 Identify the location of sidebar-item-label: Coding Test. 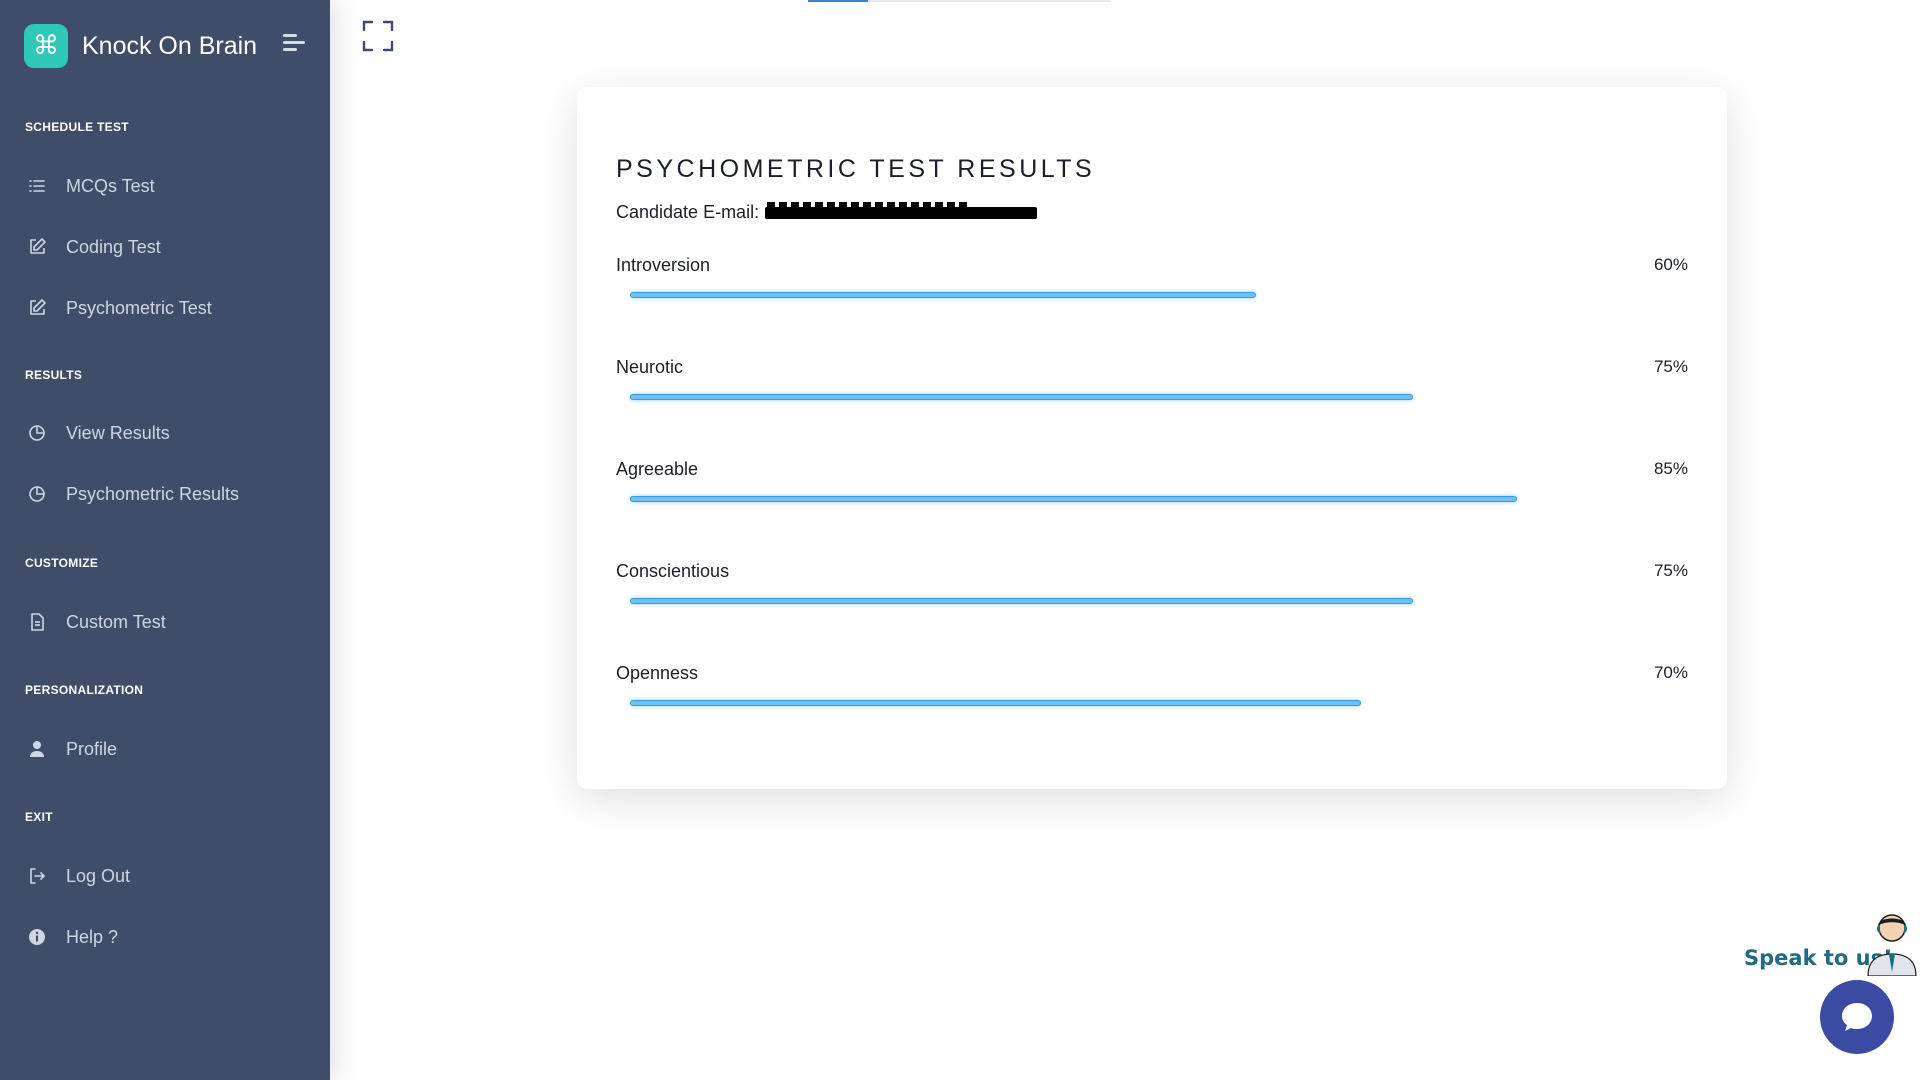
(113, 246).